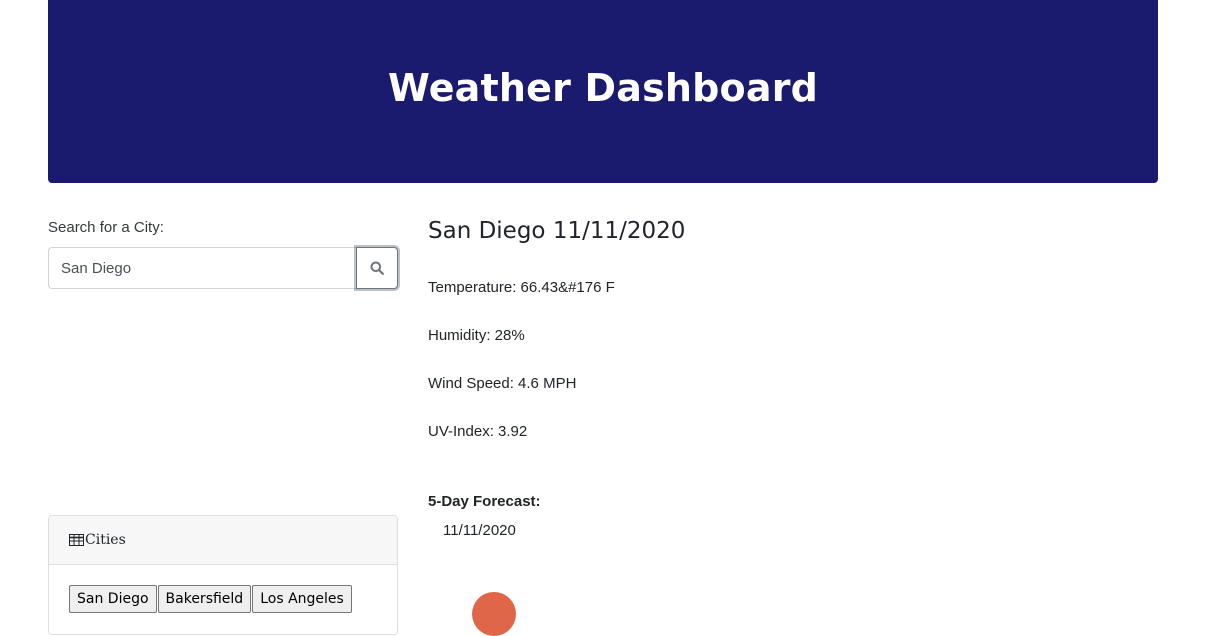 This screenshot has width=1220, height=636. Describe the element at coordinates (557, 231) in the screenshot. I see `current-city-title: San Diego 11/11/2020` at that location.